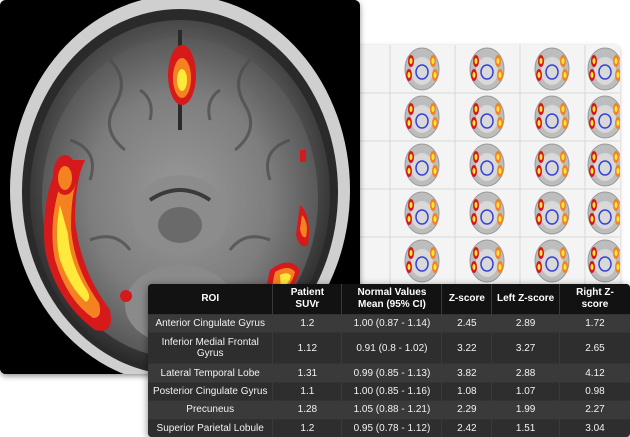 Image resolution: width=630 pixels, height=437 pixels. Describe the element at coordinates (525, 323) in the screenshot. I see `cell-left-z: 2.89` at that location.